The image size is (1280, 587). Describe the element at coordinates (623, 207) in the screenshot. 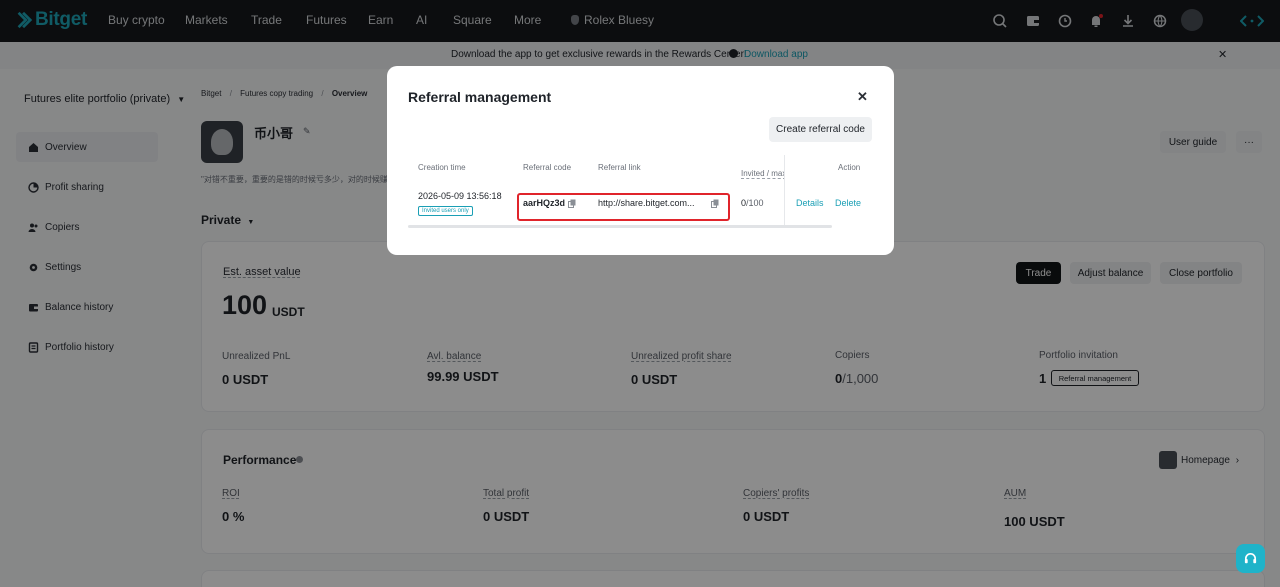

I see `highlight-box` at that location.